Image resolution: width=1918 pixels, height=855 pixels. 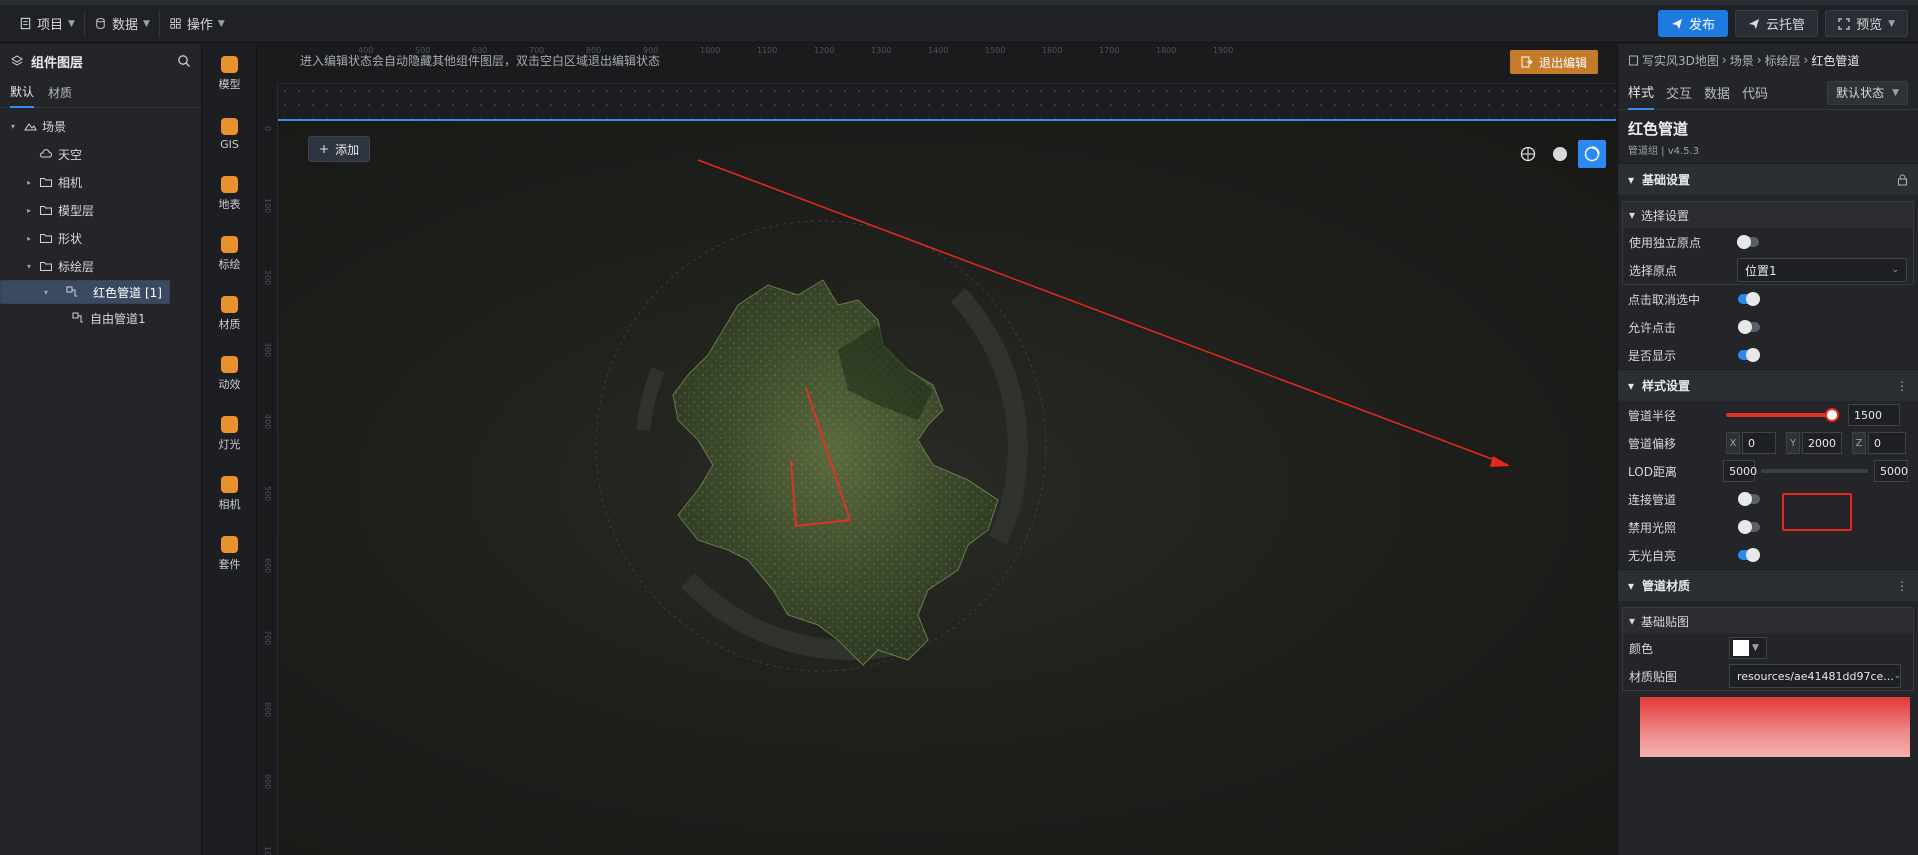 I want to click on layer-tree-item: 天空, so click(x=100, y=154).